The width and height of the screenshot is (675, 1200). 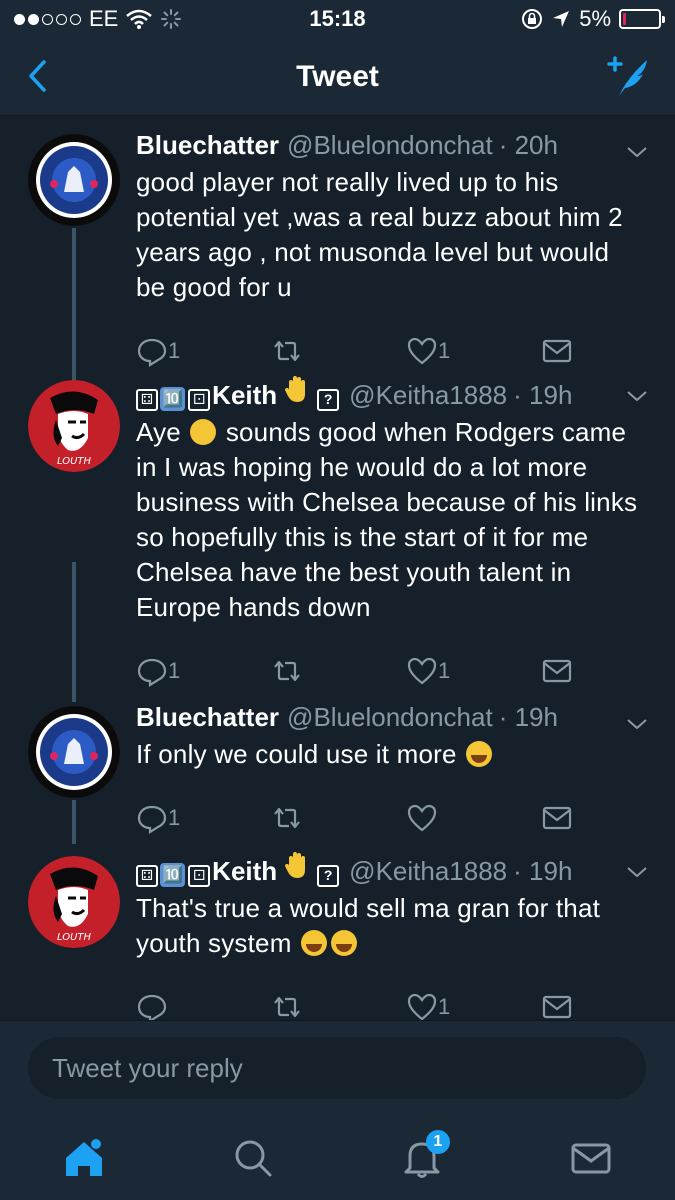 I want to click on compose-tweet-button, so click(x=628, y=77).